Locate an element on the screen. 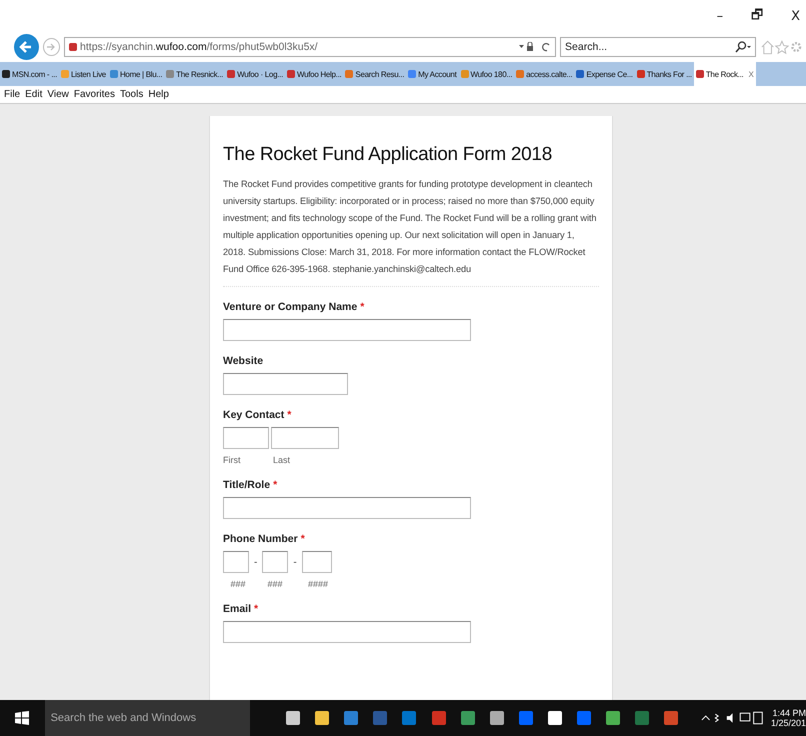 The width and height of the screenshot is (806, 736). field-label: Title/Role * is located at coordinates (250, 485).